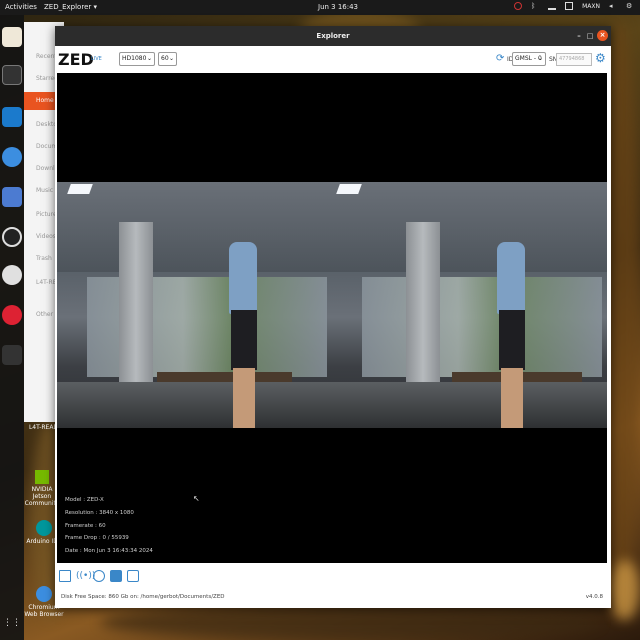 This screenshot has height=640, width=640. I want to click on folder-icon, so click(65, 576).